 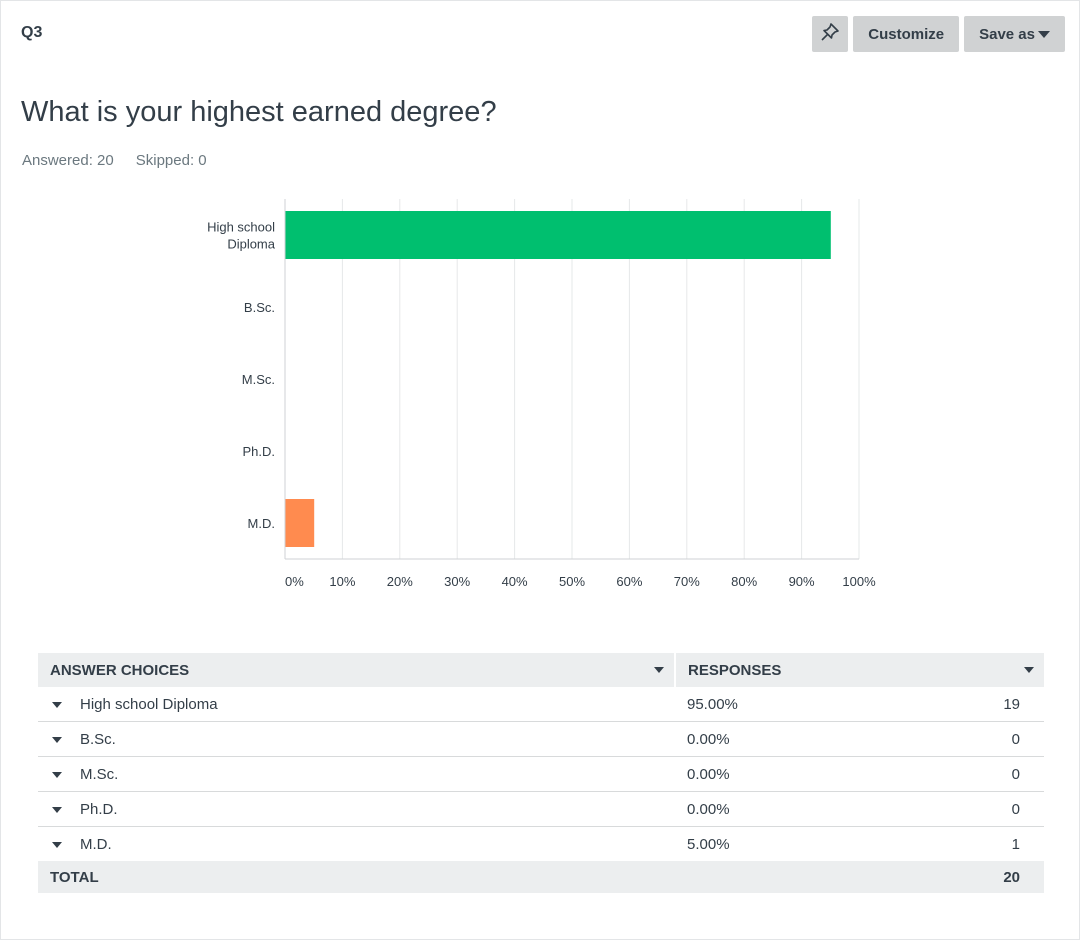 What do you see at coordinates (708, 844) in the screenshot?
I see `response-percent: 5.00%` at bounding box center [708, 844].